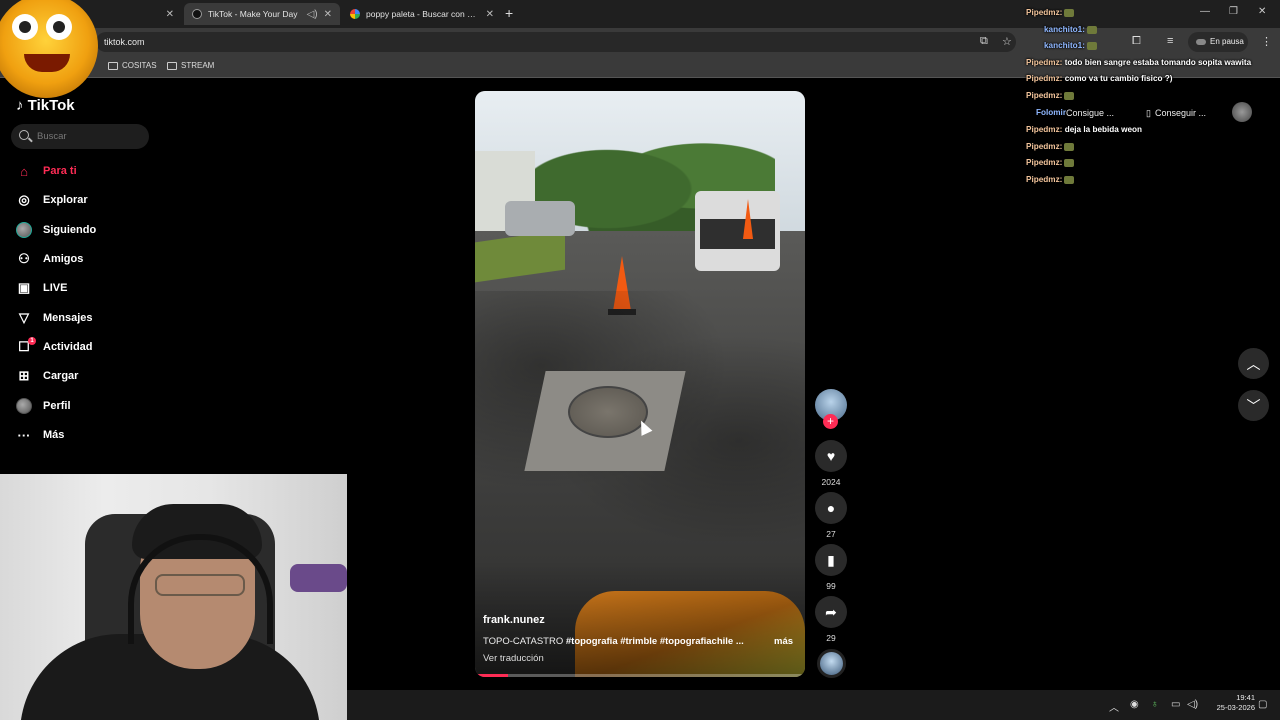 Image resolution: width=1280 pixels, height=720 pixels. What do you see at coordinates (1266, 41) in the screenshot?
I see `browser-menu-icon: ⋮` at bounding box center [1266, 41].